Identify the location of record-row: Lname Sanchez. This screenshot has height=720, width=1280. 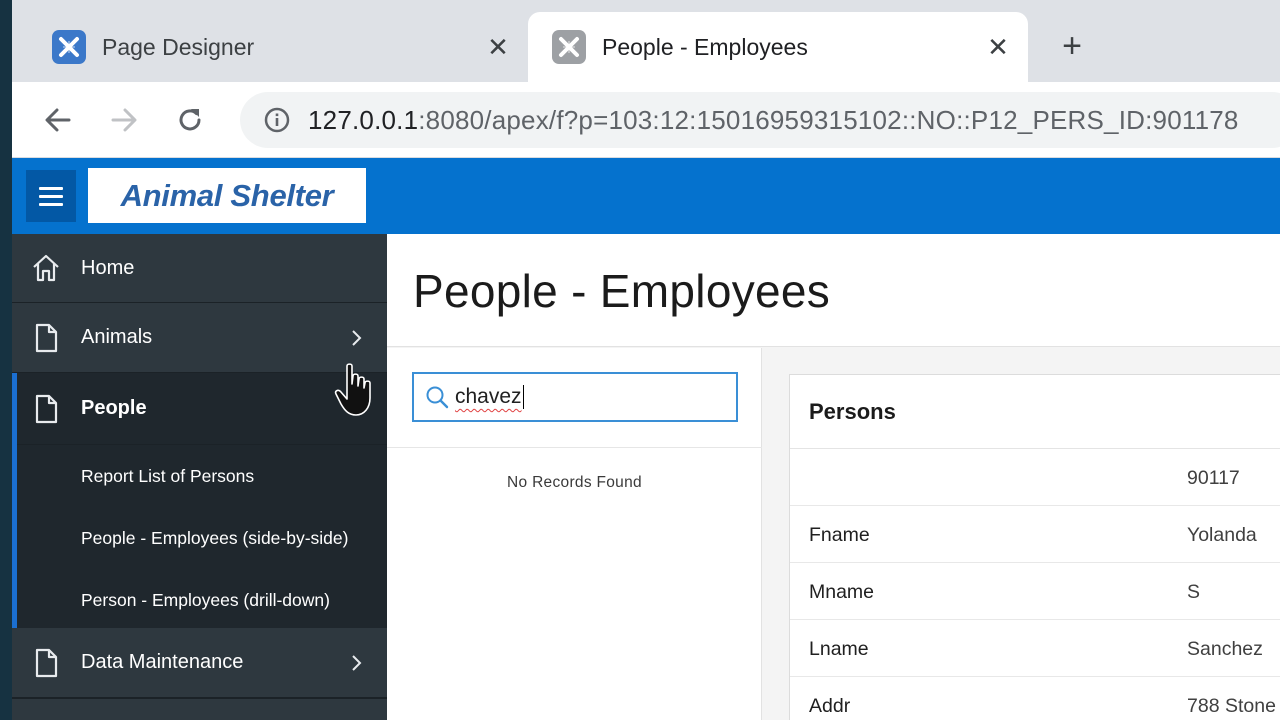
(1035, 648).